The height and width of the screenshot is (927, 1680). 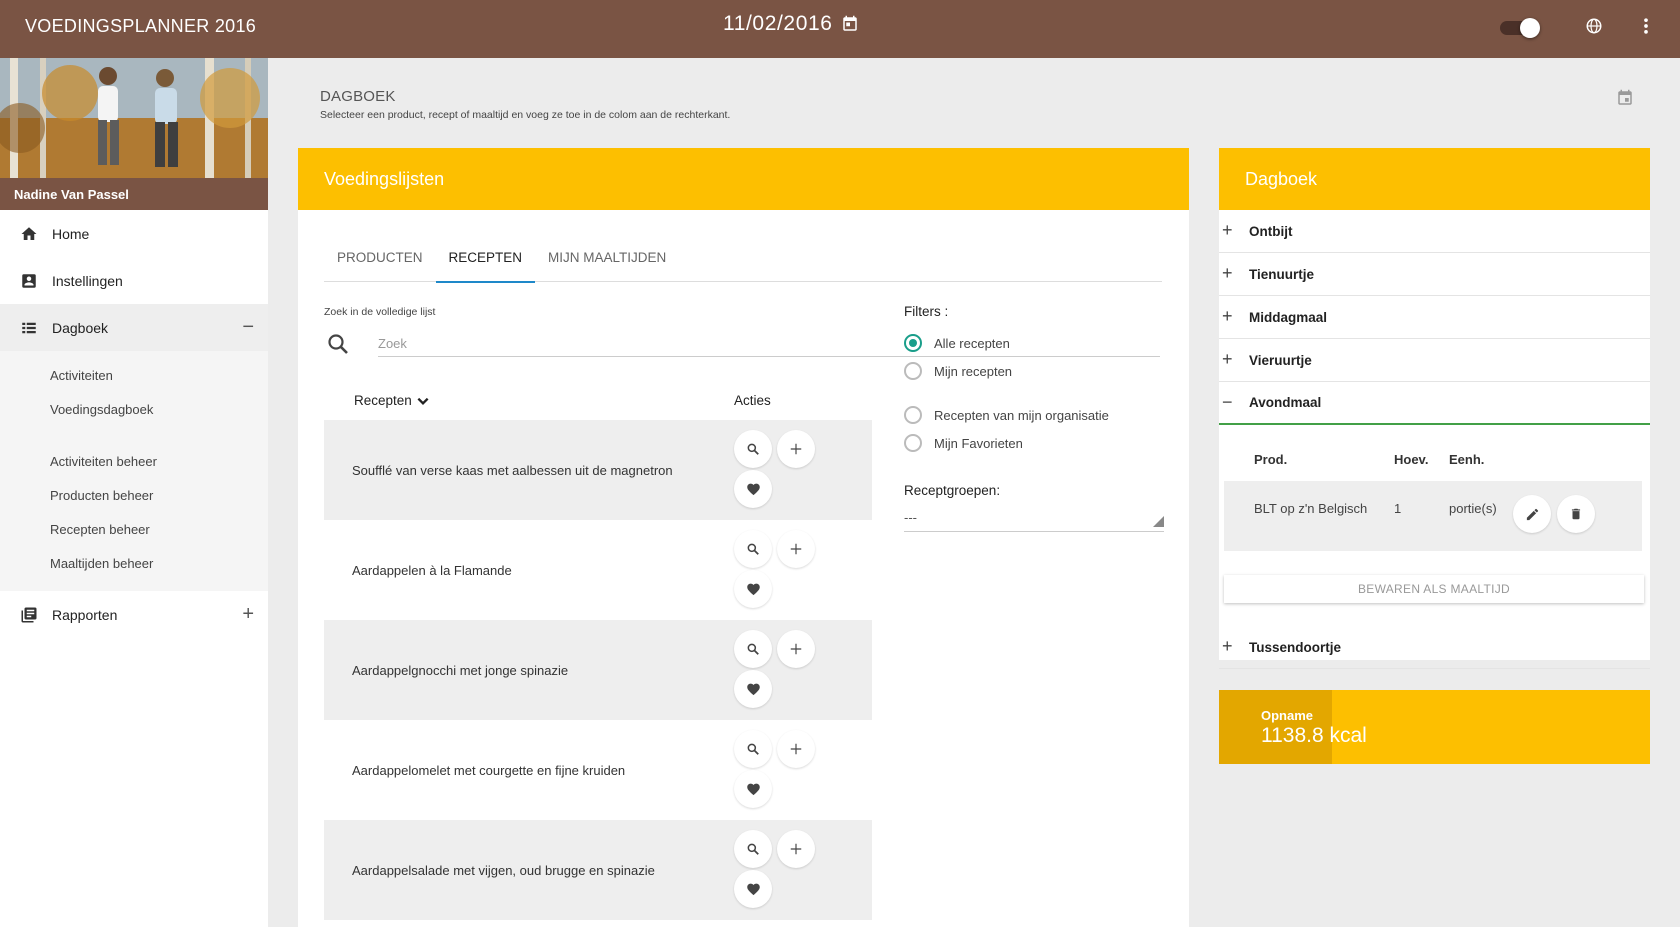 What do you see at coordinates (1271, 231) in the screenshot?
I see `meal-label: Ontbijt` at bounding box center [1271, 231].